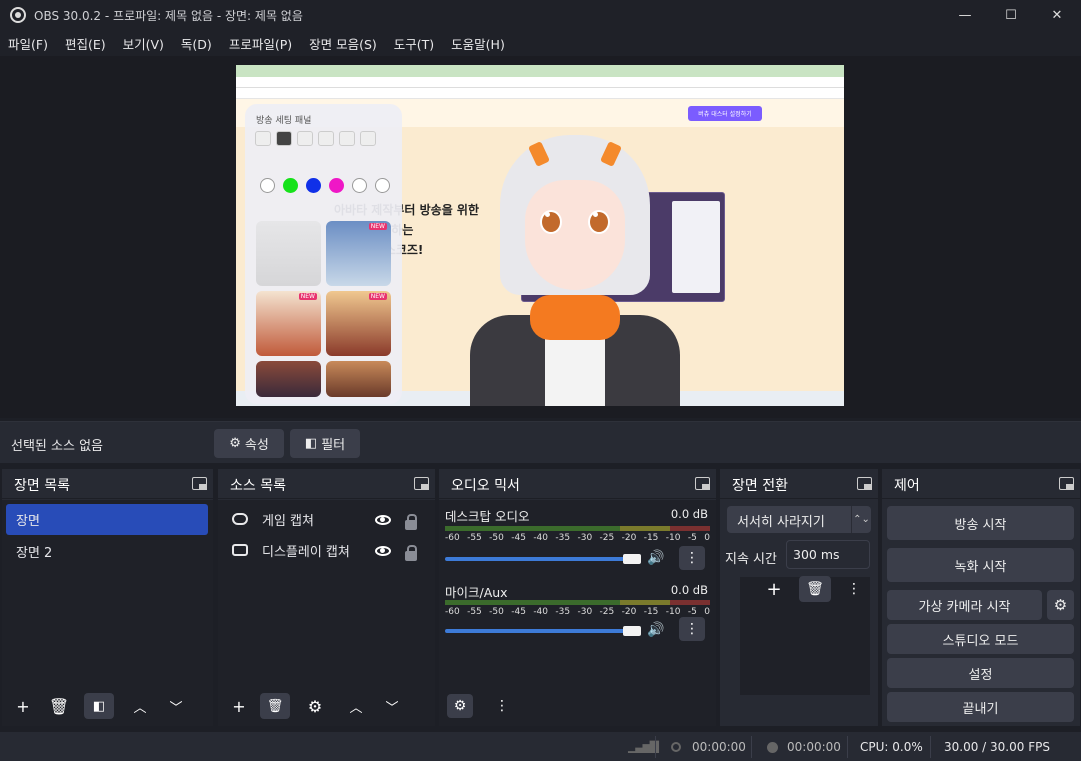  I want to click on move-scene-down-button: ﹀, so click(176, 706).